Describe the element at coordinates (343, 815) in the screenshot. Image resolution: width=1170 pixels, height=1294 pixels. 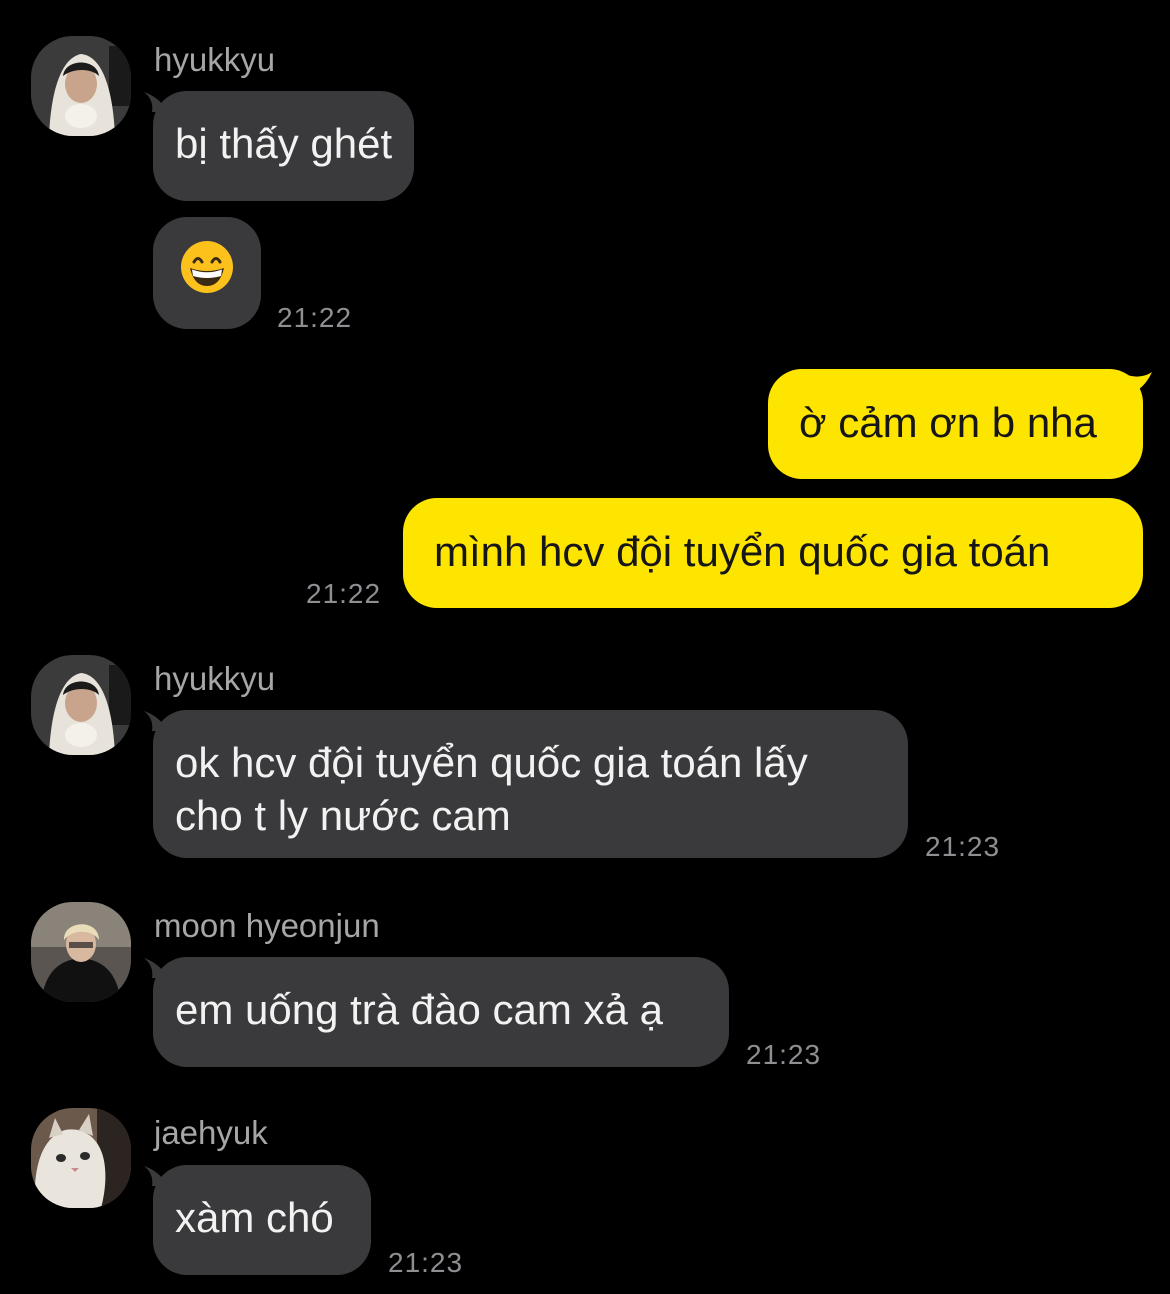
I see `message-text: cho t ly nước cam` at that location.